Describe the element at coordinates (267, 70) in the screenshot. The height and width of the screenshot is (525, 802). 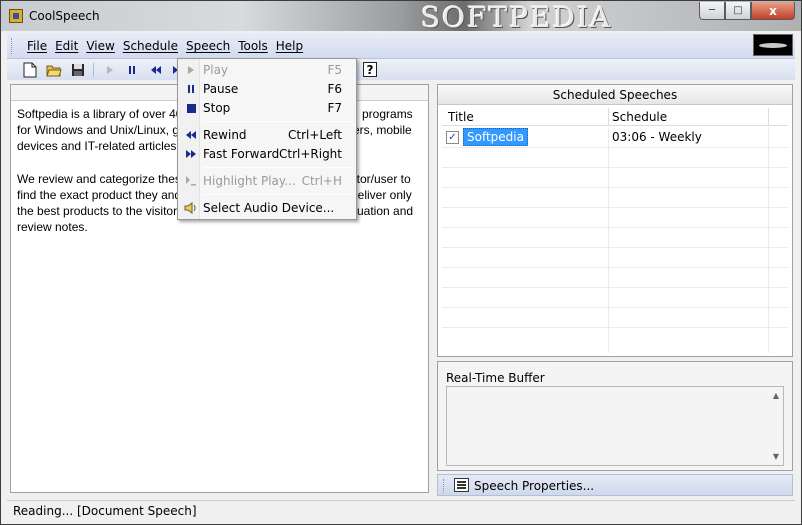
I see `menu-item-play: Play F5` at that location.